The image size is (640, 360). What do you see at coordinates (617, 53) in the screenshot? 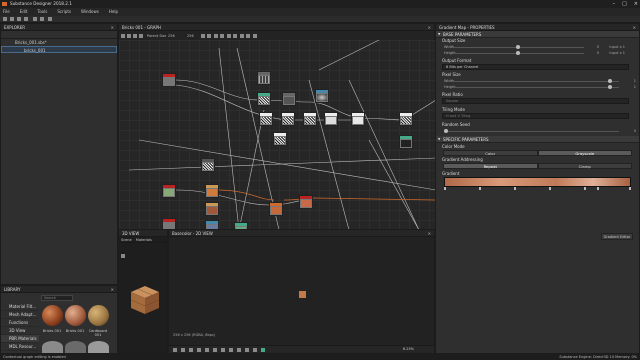
I see `height-mode: Input x 1` at bounding box center [617, 53].